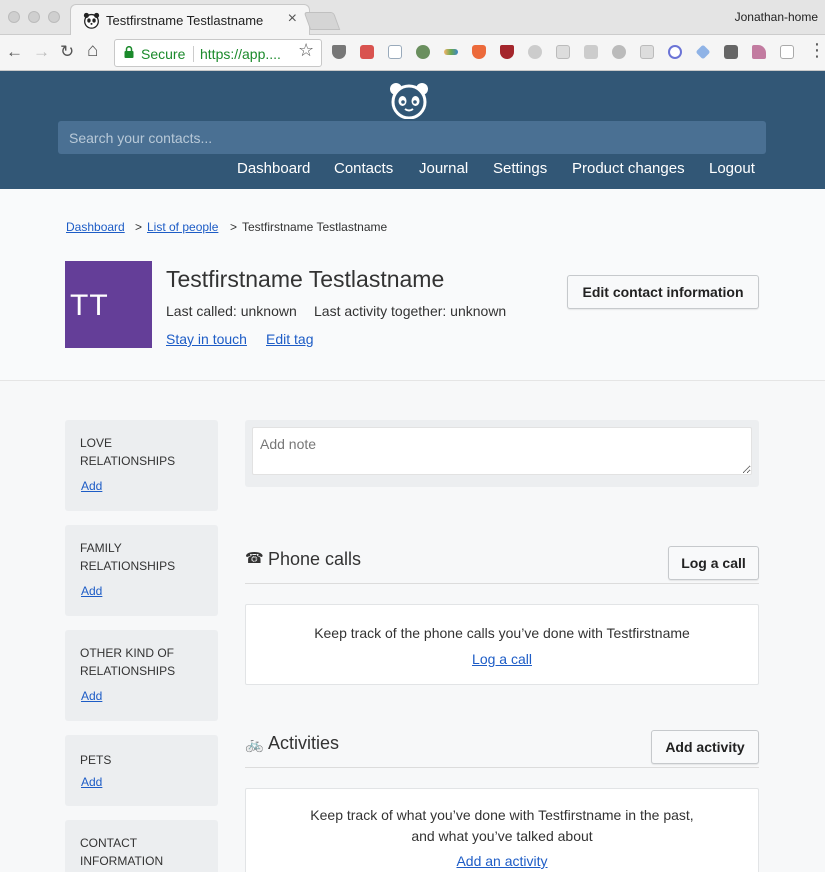 Image resolution: width=825 pixels, height=872 pixels. What do you see at coordinates (67, 52) in the screenshot?
I see `reload-icon: ↻` at bounding box center [67, 52].